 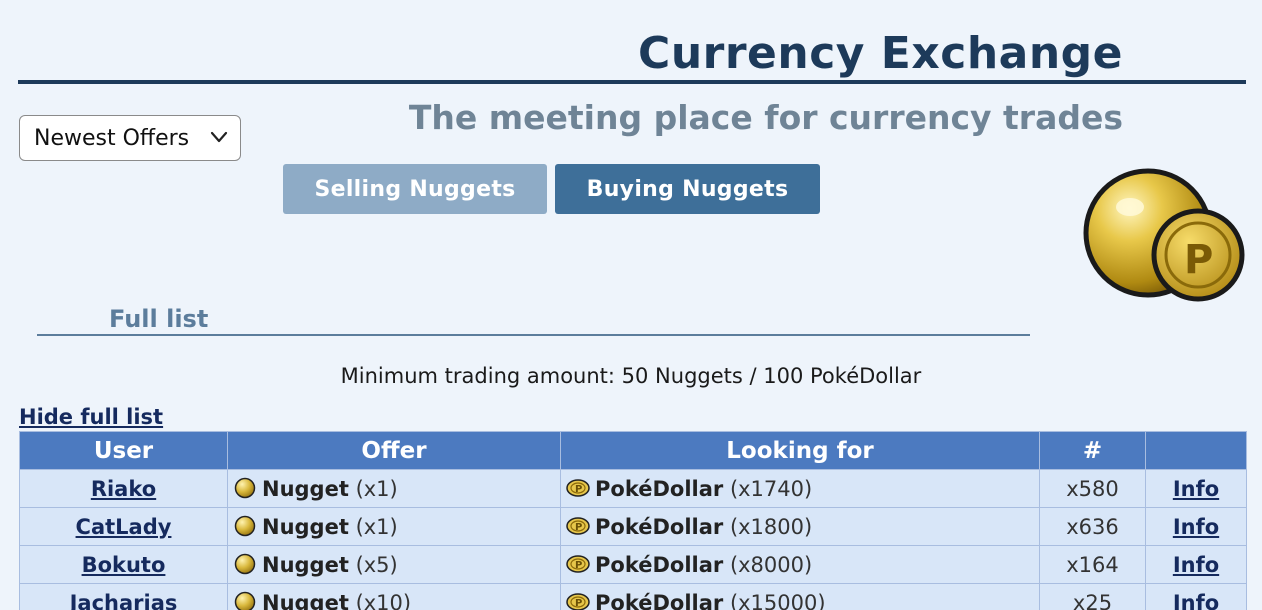 I want to click on offer-cell: Nugget (x10), so click(x=394, y=596).